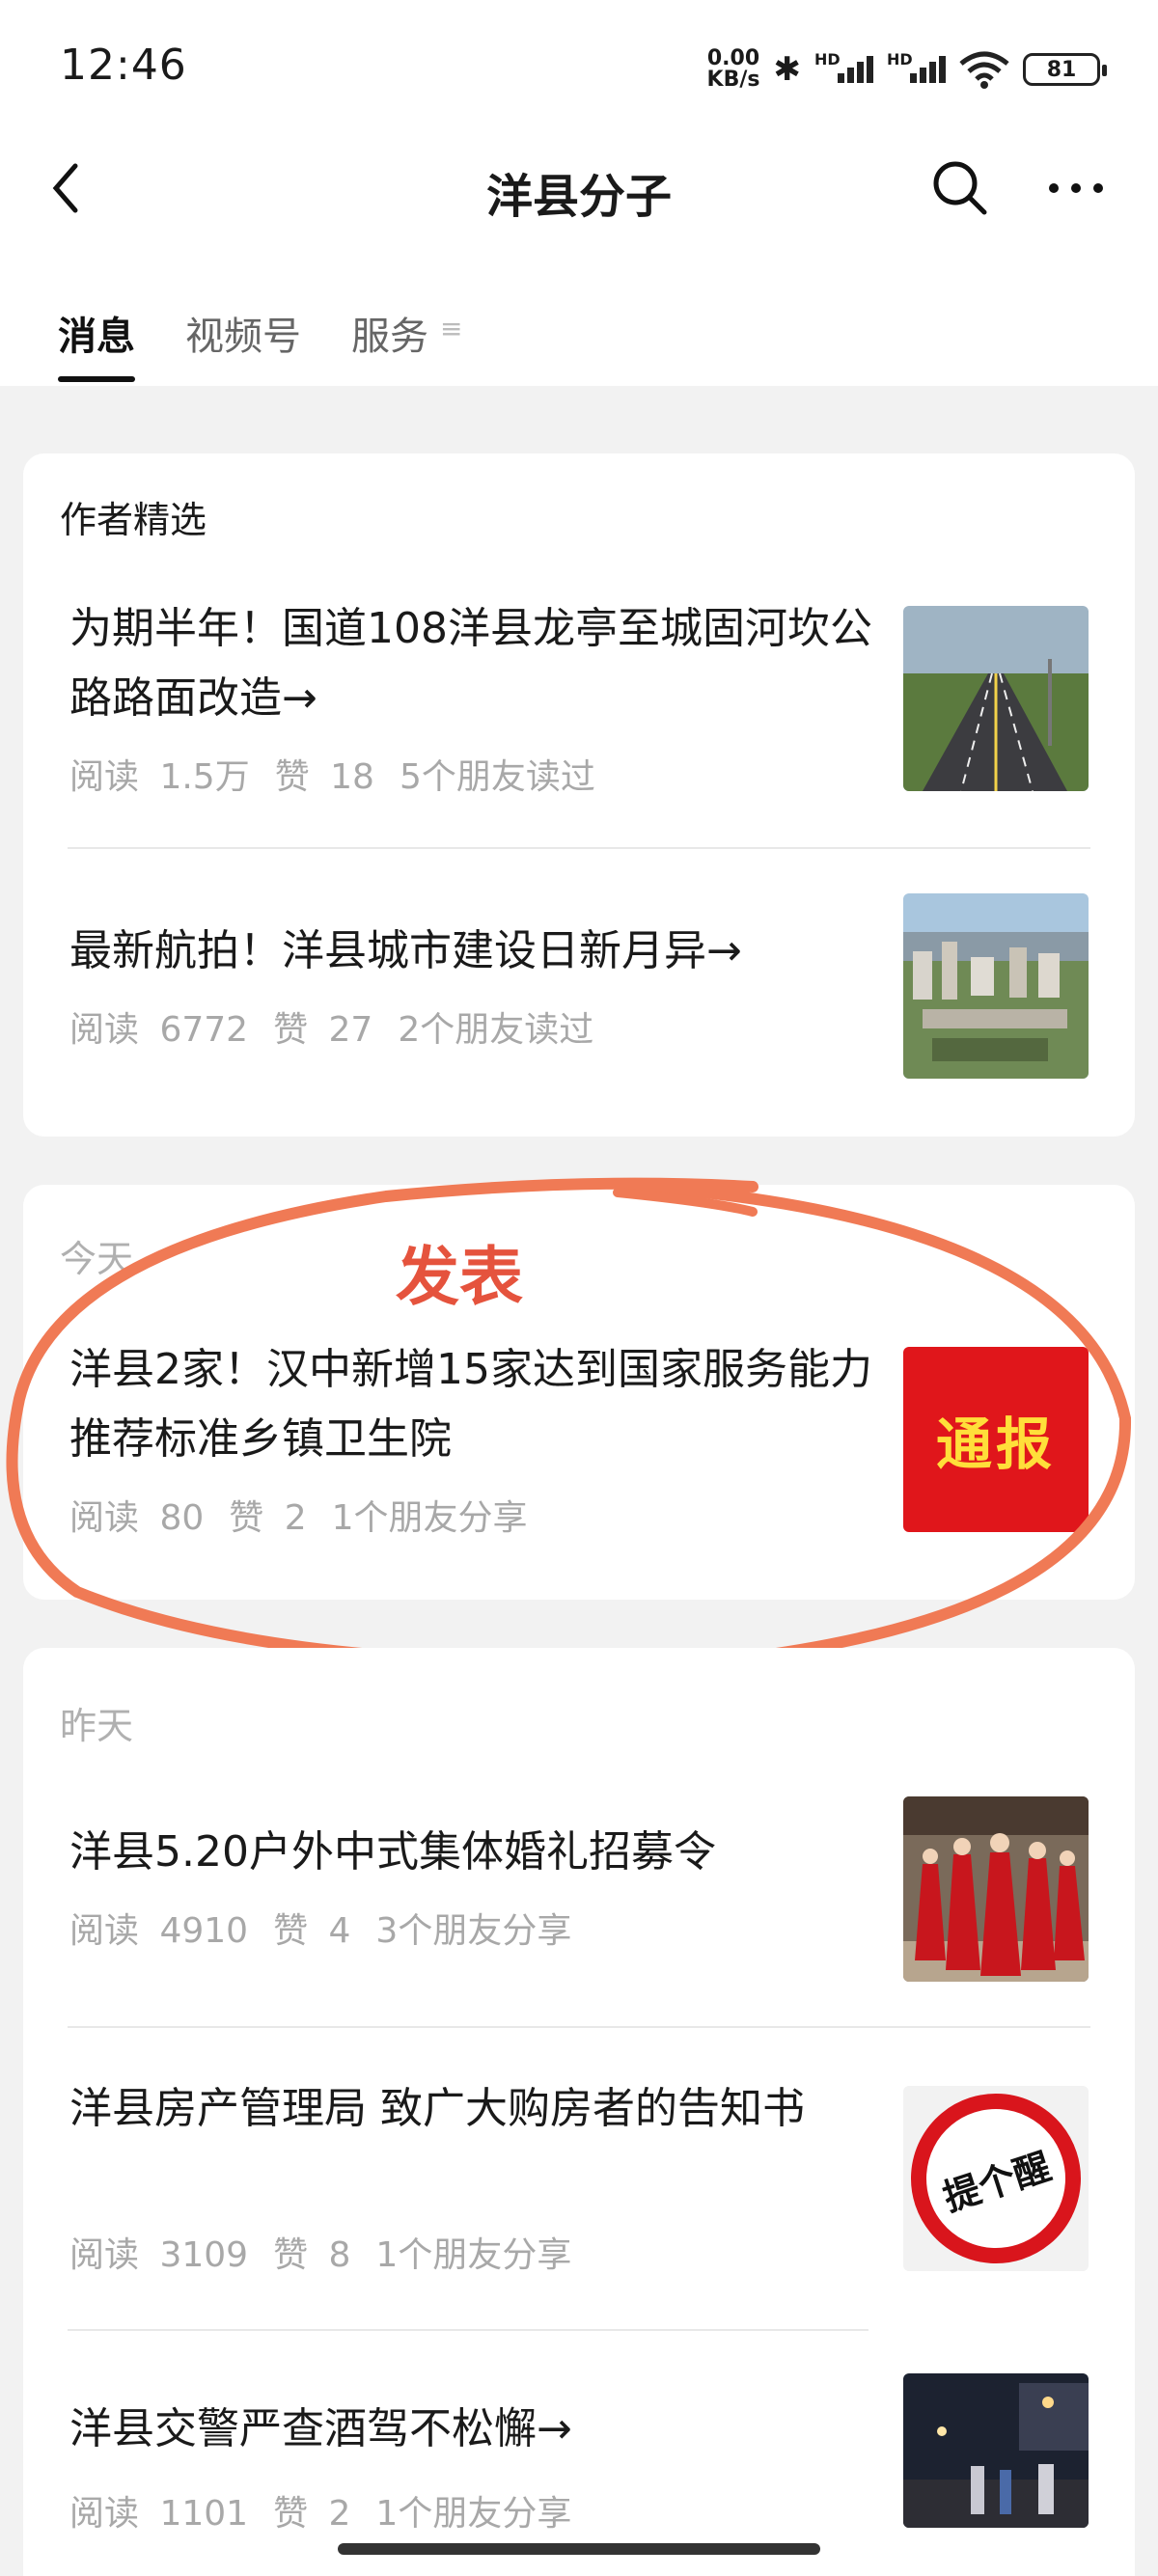 The image size is (1158, 2576). What do you see at coordinates (996, 2178) in the screenshot?
I see `reminder-thumbnail: 提个醒` at bounding box center [996, 2178].